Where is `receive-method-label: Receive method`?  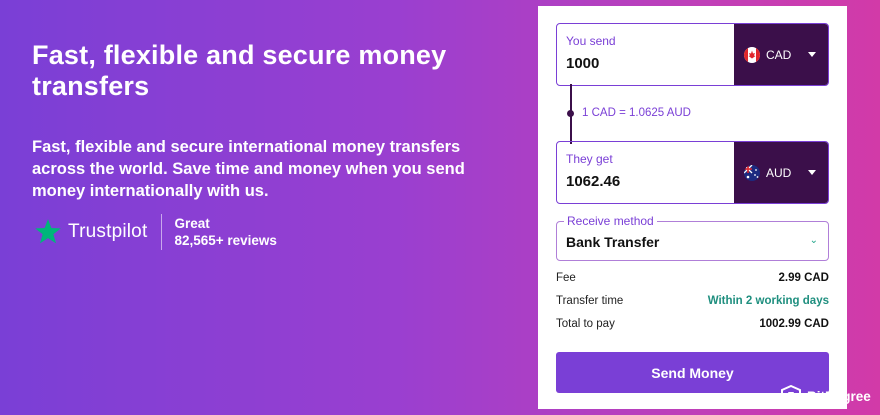
receive-method-label: Receive method is located at coordinates (610, 221).